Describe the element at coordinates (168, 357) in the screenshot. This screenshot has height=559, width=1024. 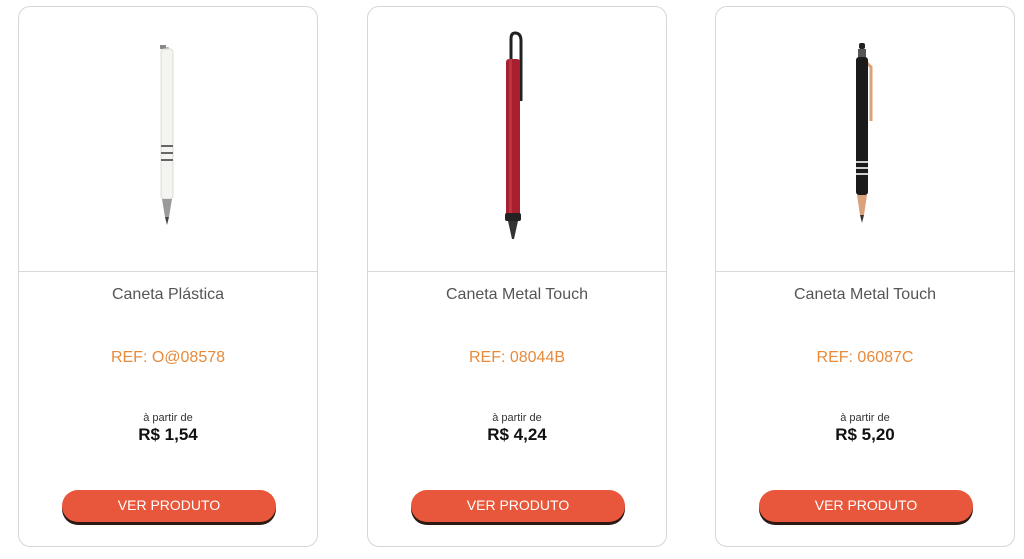
I see `product-ref: REF: O@08578` at that location.